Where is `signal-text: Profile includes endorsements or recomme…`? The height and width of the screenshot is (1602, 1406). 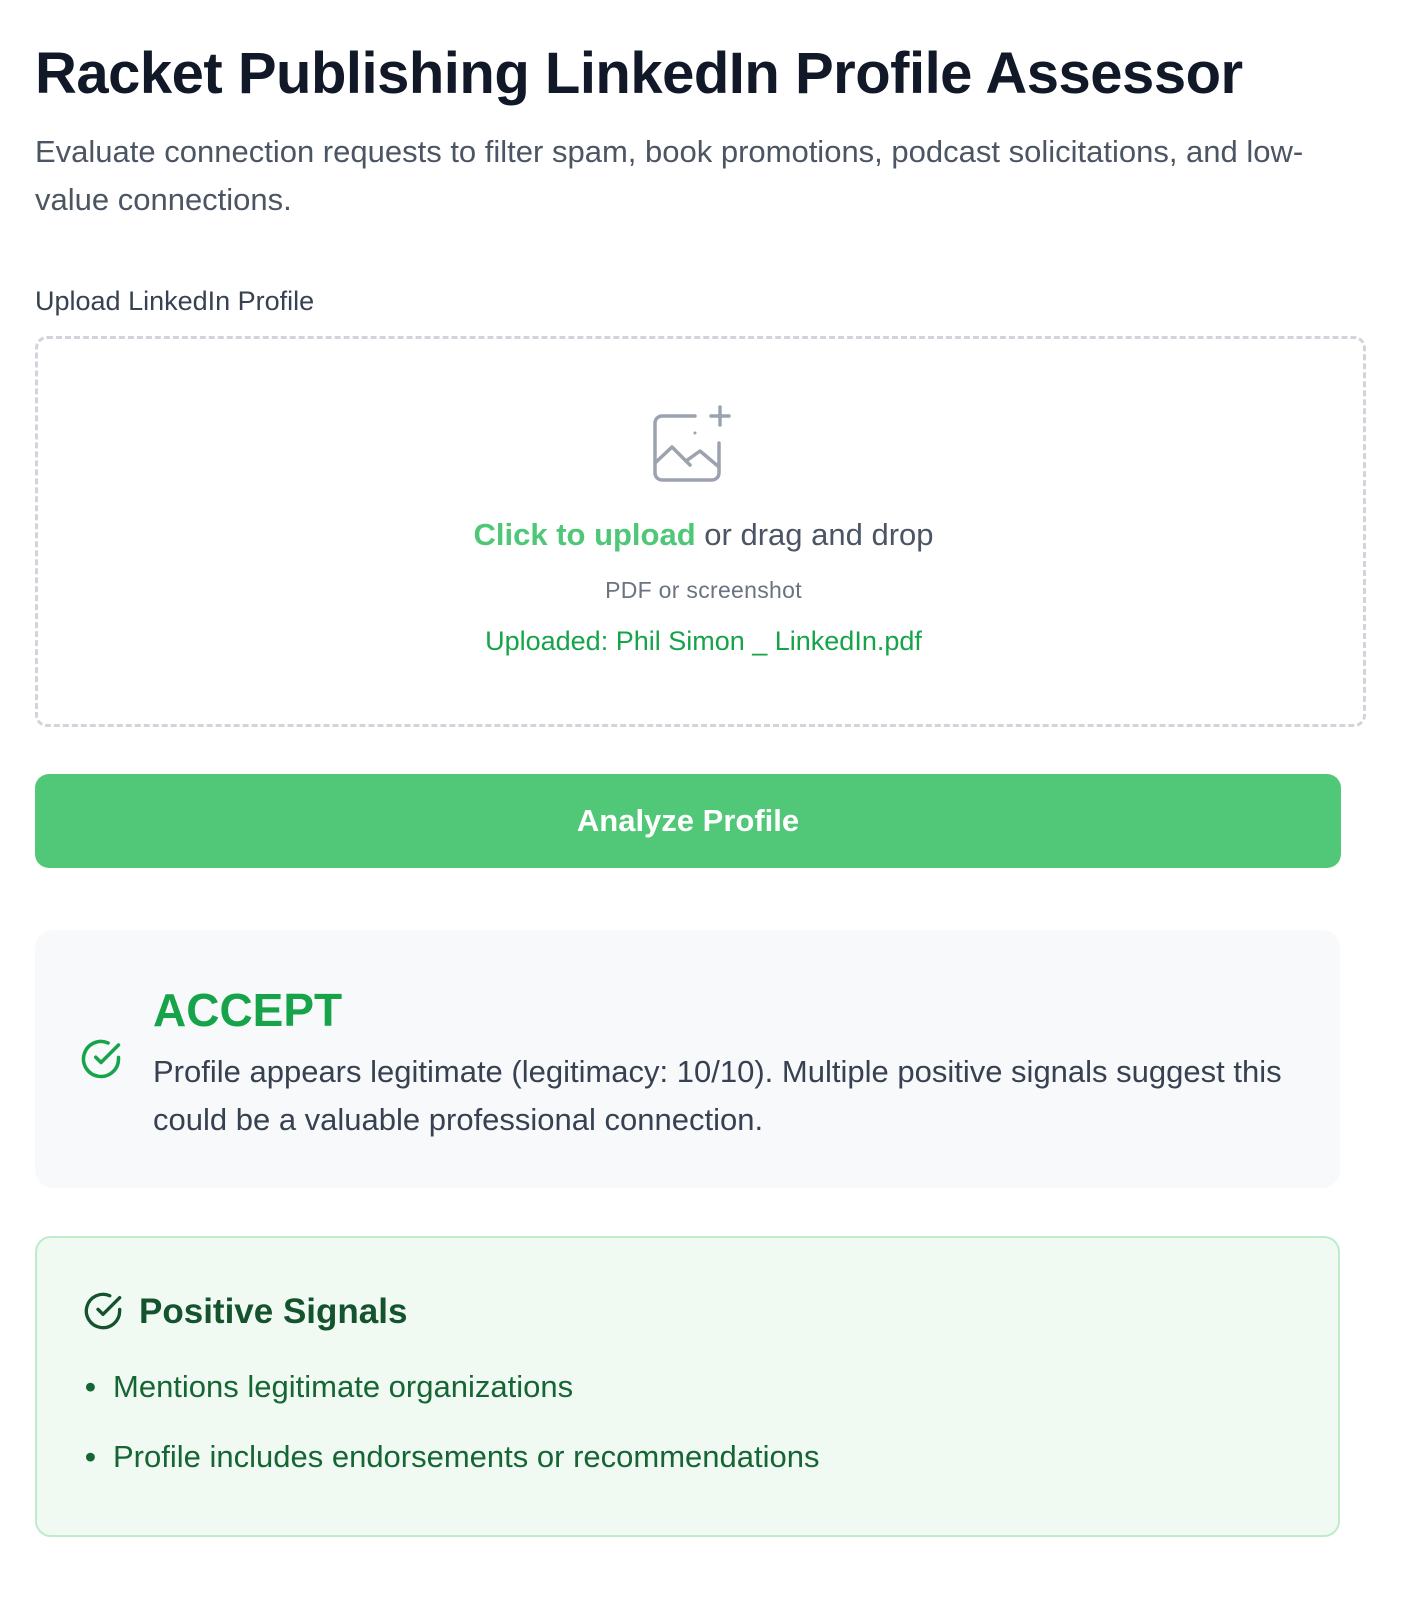 signal-text: Profile includes endorsements or recomme… is located at coordinates (466, 1456).